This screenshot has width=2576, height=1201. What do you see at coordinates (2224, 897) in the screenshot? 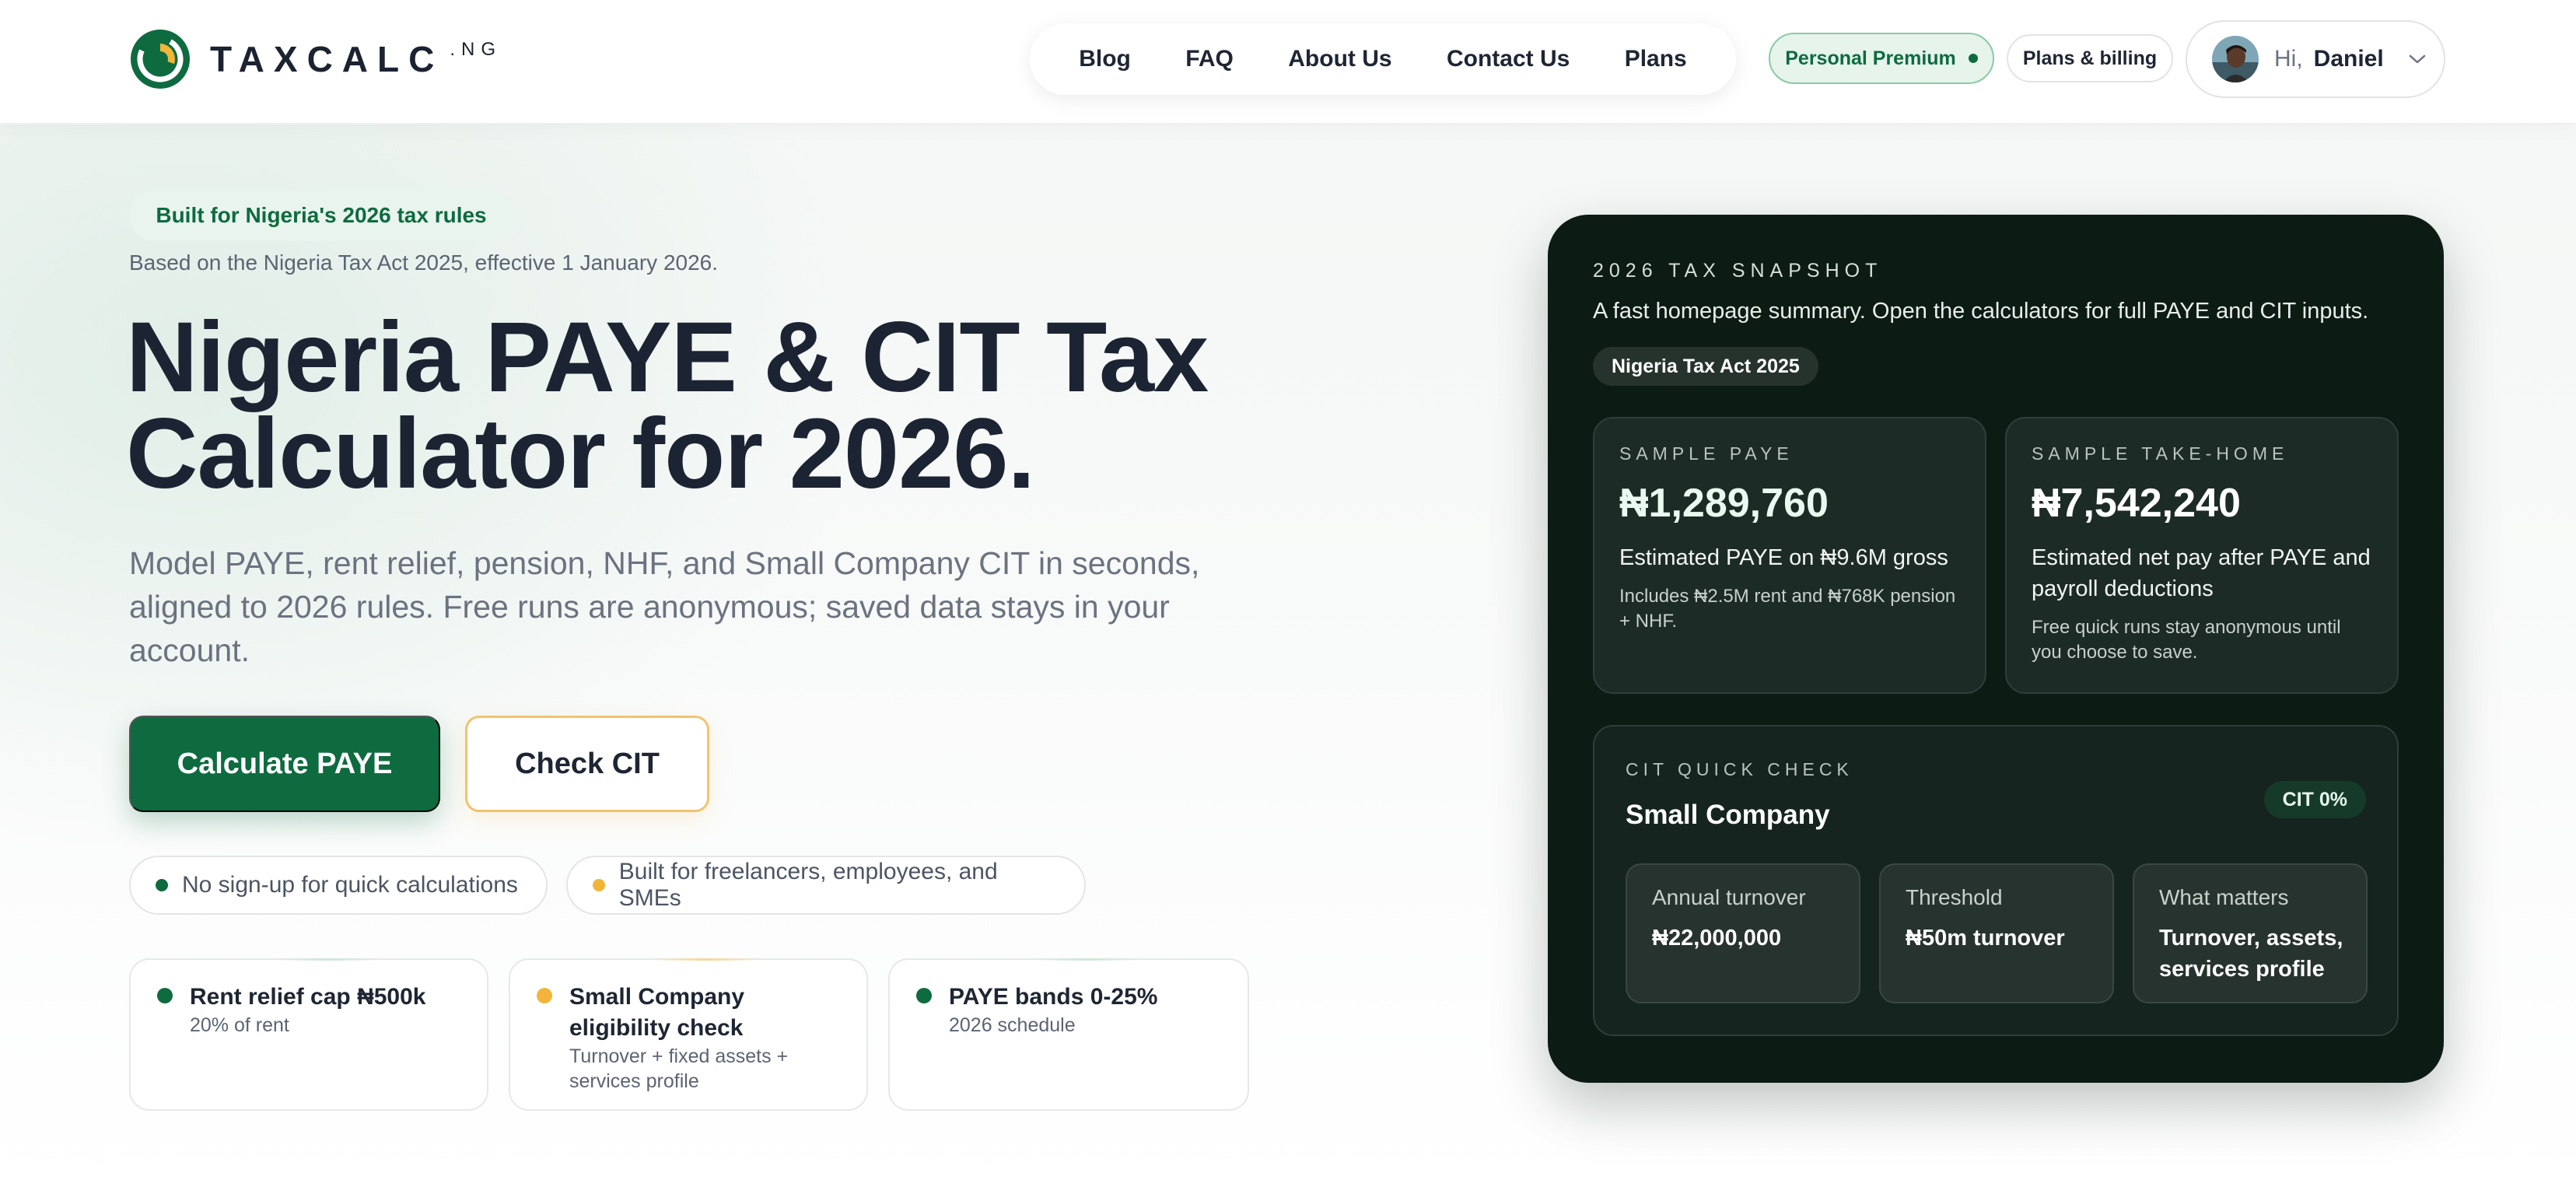
I see `cit-item-label: What matters` at bounding box center [2224, 897].